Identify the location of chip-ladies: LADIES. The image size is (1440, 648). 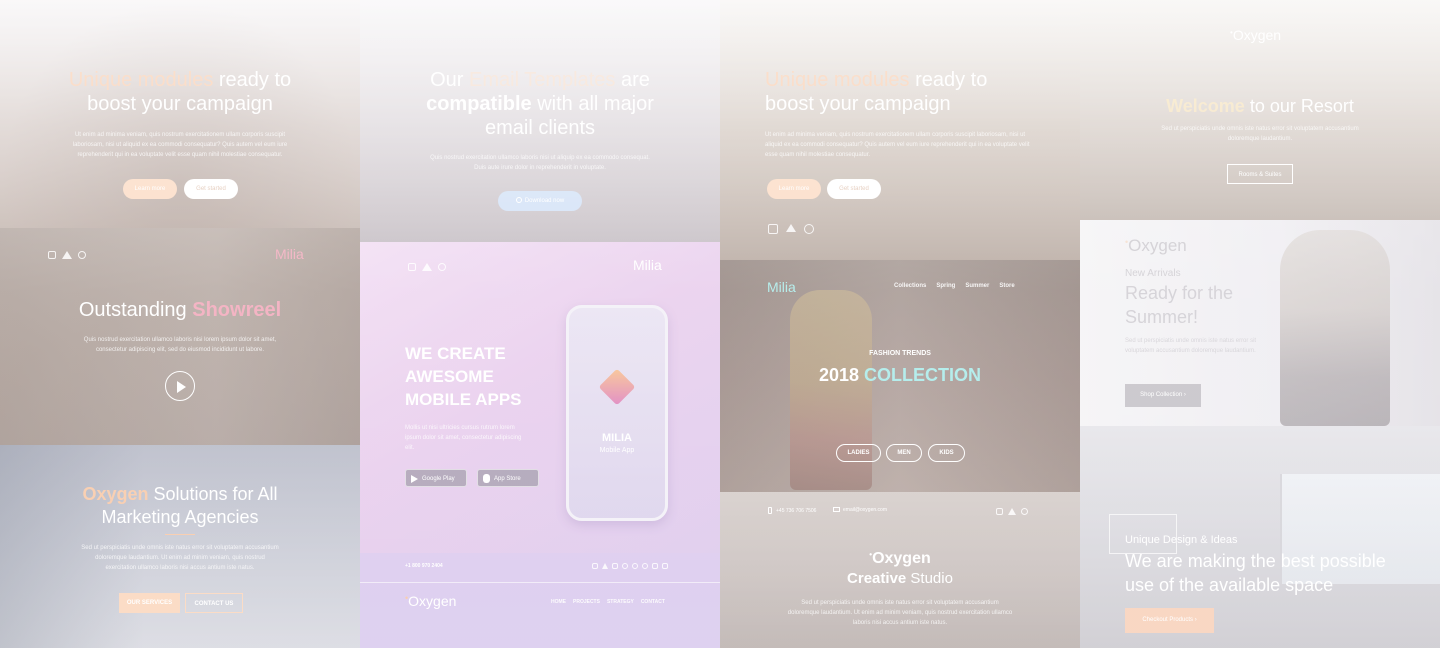
(858, 453).